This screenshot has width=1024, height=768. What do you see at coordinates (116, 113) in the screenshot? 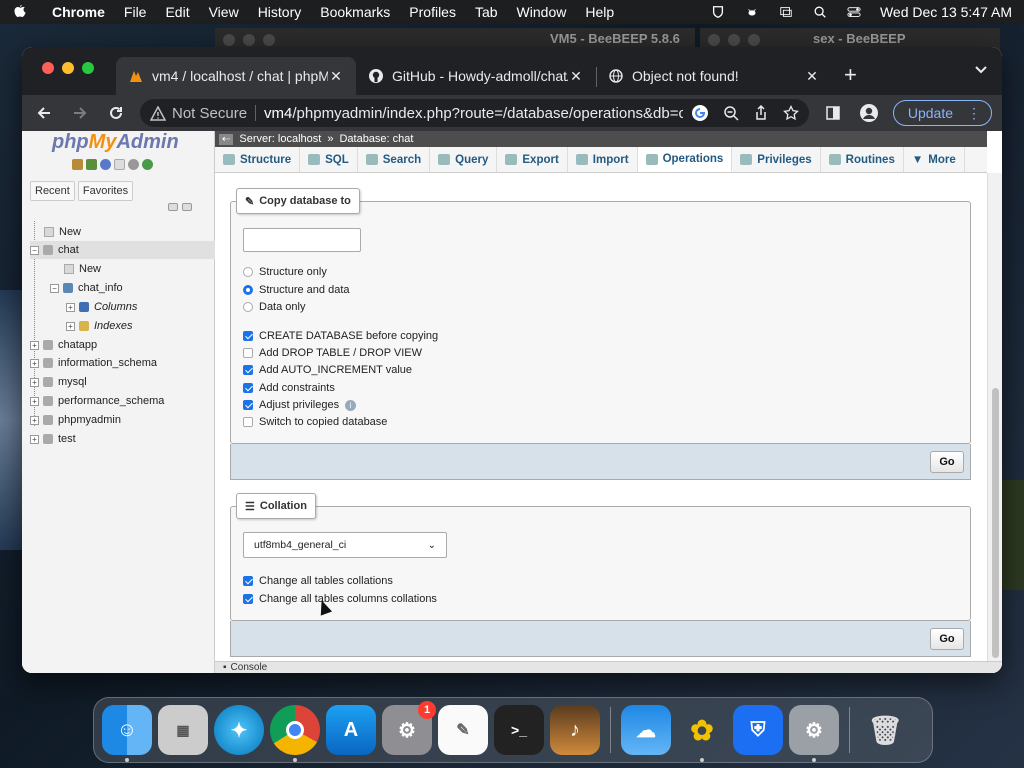
I see `reload-icon` at bounding box center [116, 113].